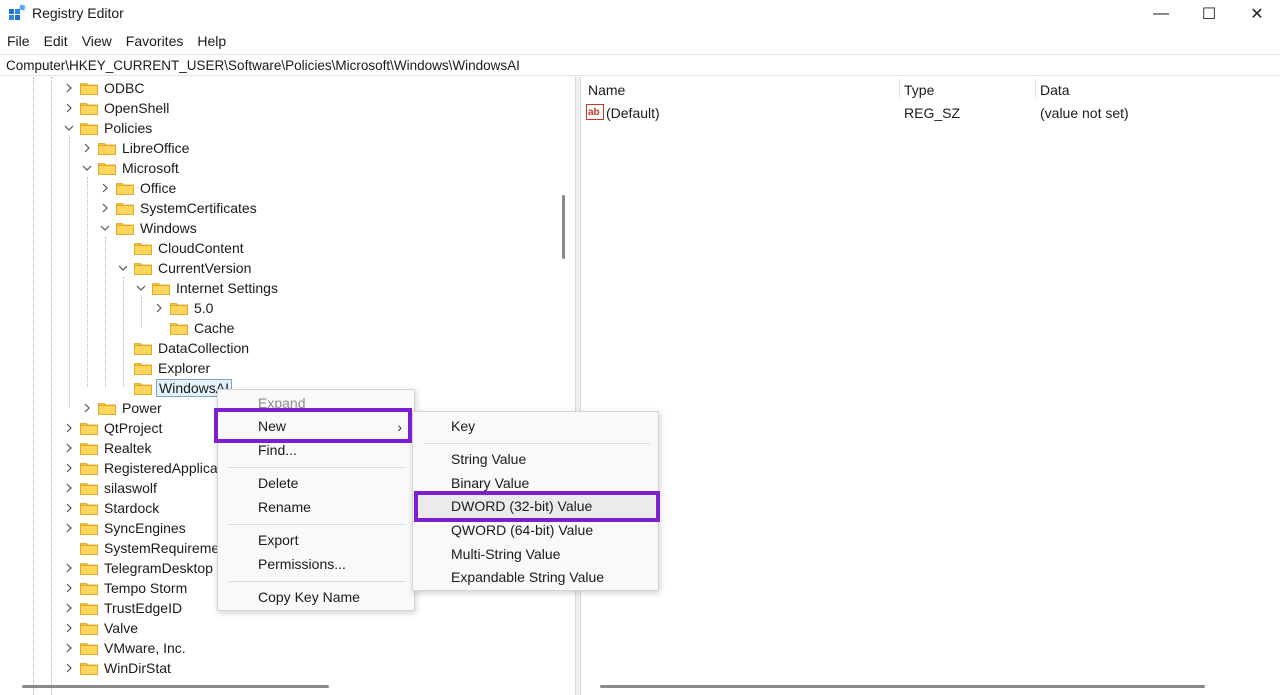  I want to click on tree-node-label: 5.0, so click(204, 308).